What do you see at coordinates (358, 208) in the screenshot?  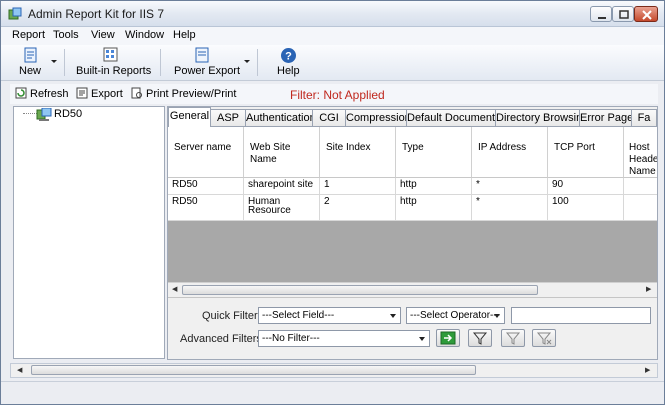 I see `table-cell: 2` at bounding box center [358, 208].